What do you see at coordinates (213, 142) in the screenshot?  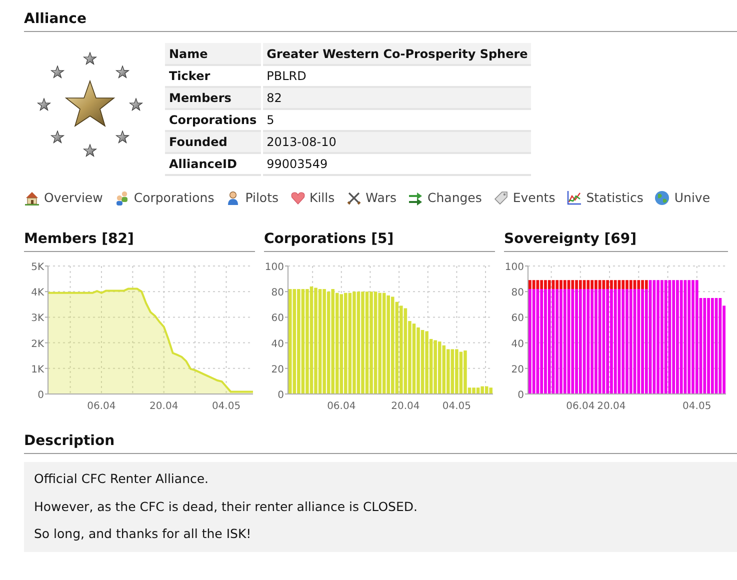 I see `field-label: Founded` at bounding box center [213, 142].